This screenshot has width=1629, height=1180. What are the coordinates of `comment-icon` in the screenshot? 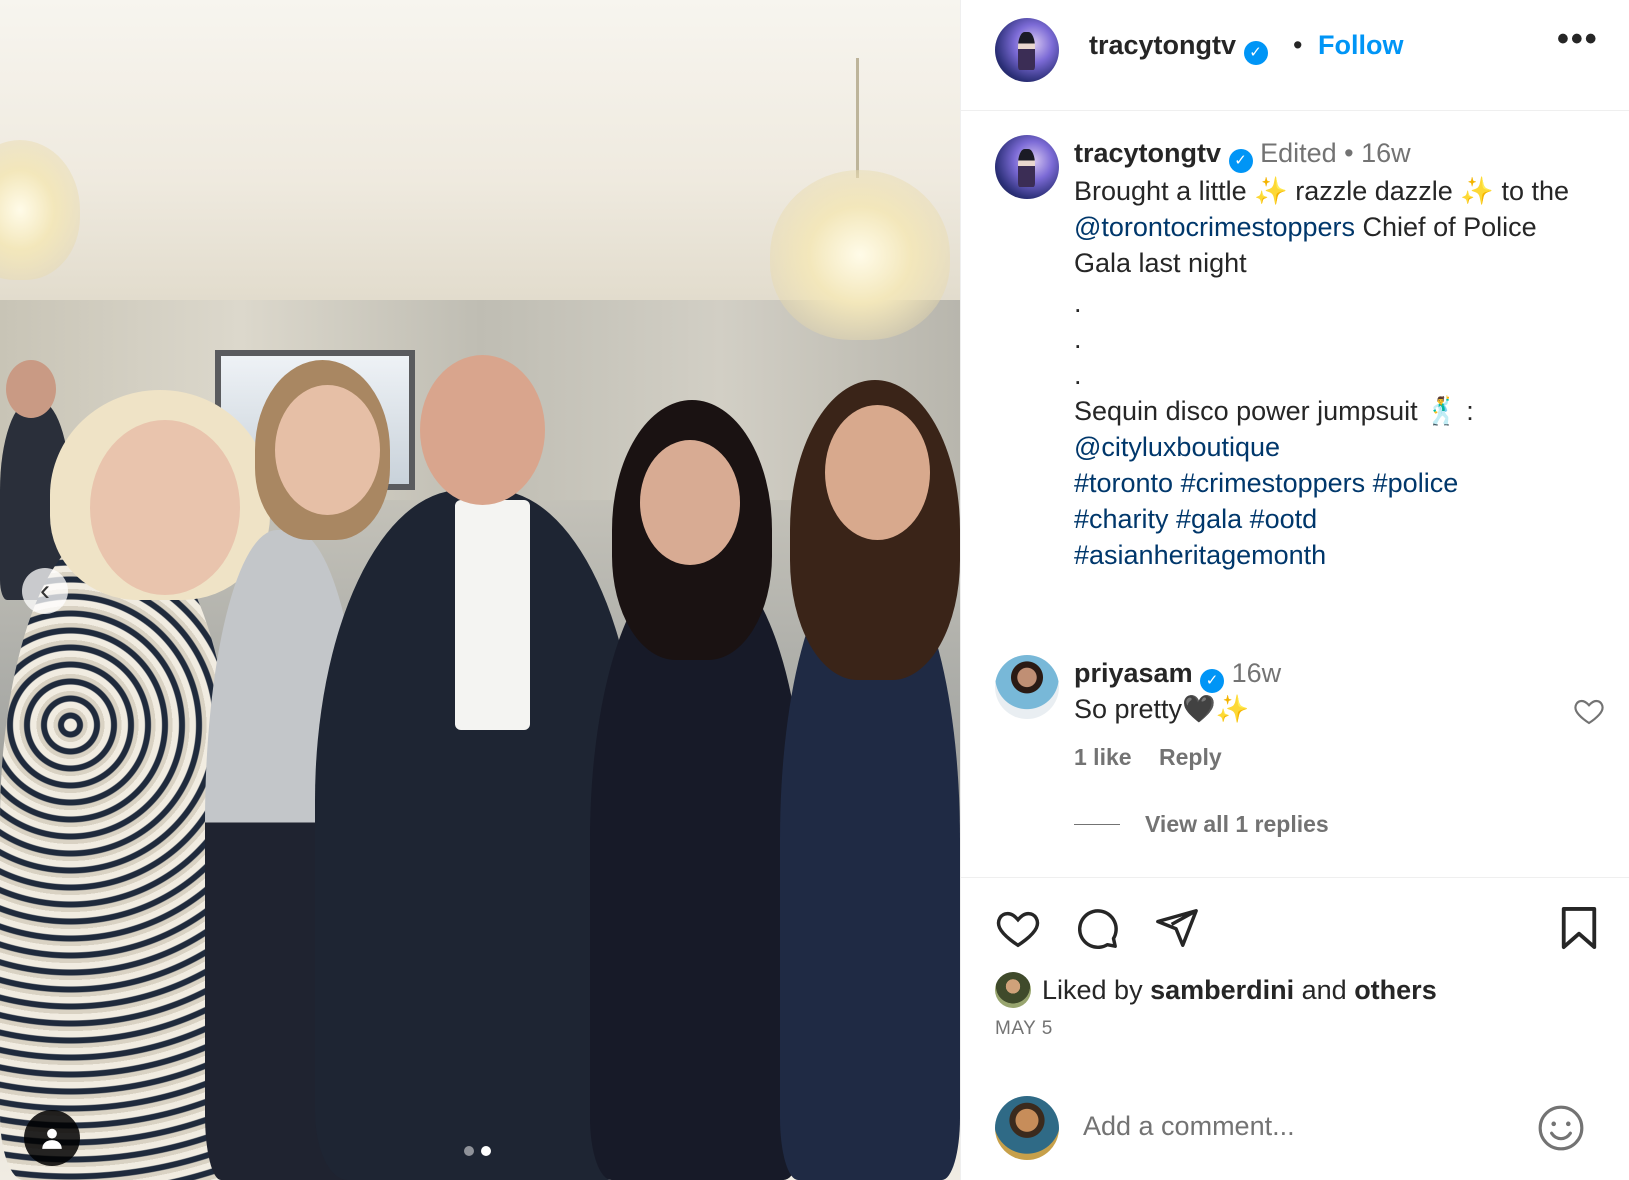 It's located at (1097, 929).